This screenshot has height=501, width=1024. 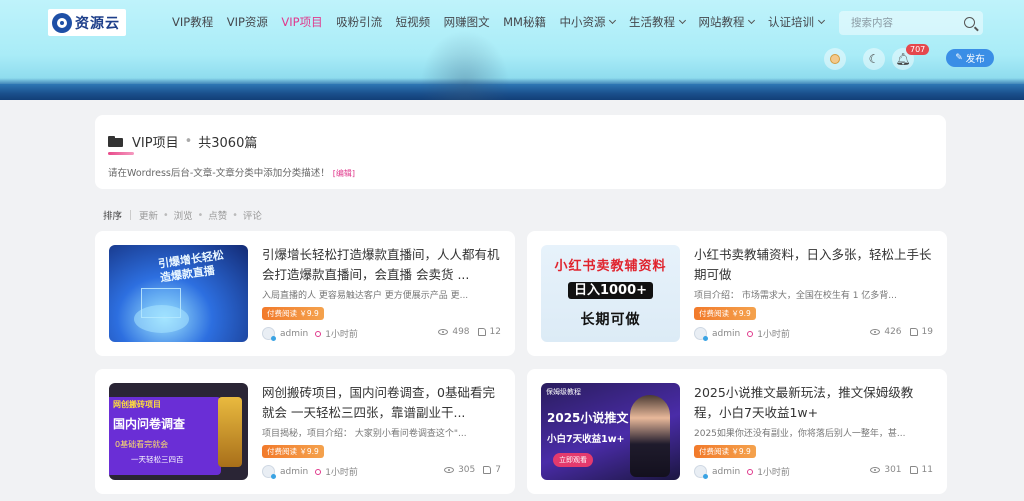 I want to click on thumb-text: 国内问卷调查, so click(x=149, y=424).